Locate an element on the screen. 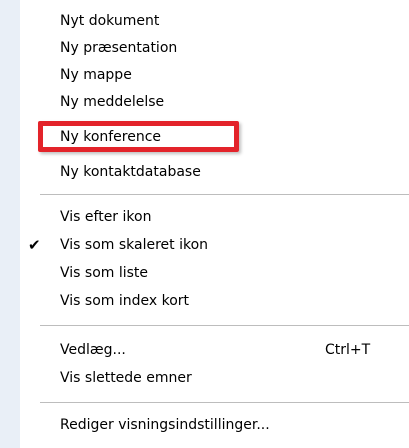 This screenshot has width=409, height=448. menu-item-vis-som-index-kort: Vis som index kort is located at coordinates (214, 301).